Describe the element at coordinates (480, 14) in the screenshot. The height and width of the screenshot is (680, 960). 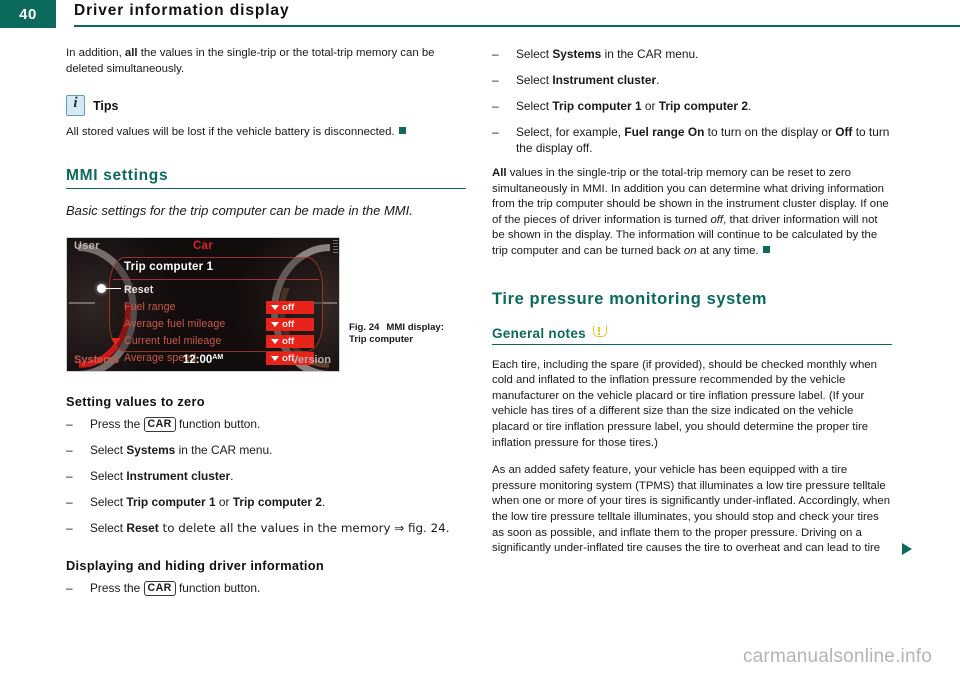
I see `page-header: 40 Driver information display` at that location.